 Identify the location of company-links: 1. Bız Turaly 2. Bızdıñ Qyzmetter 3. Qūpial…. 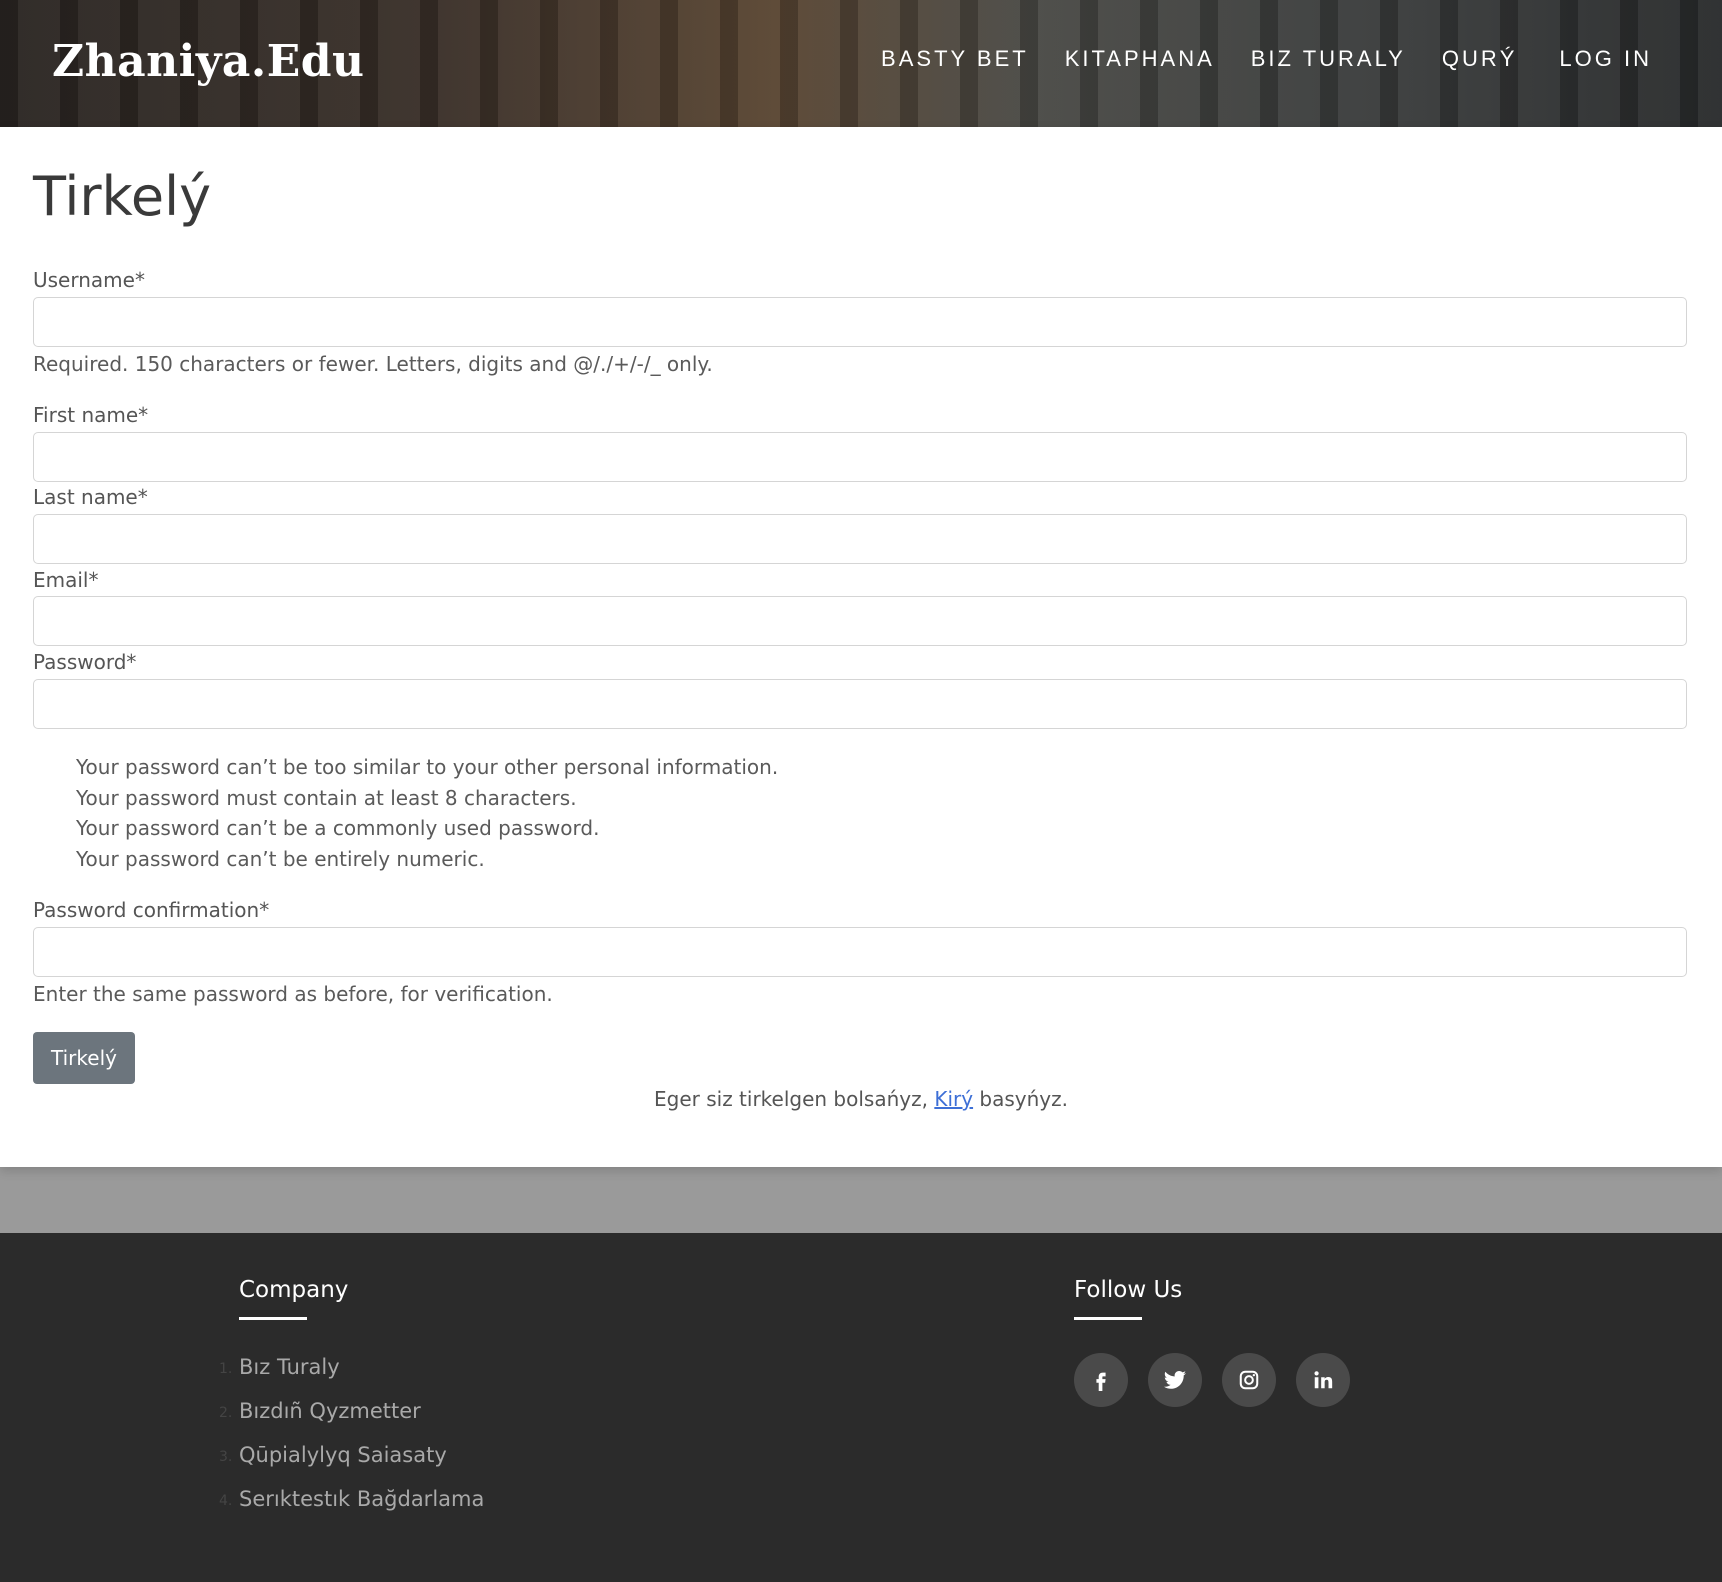
(351, 1443).